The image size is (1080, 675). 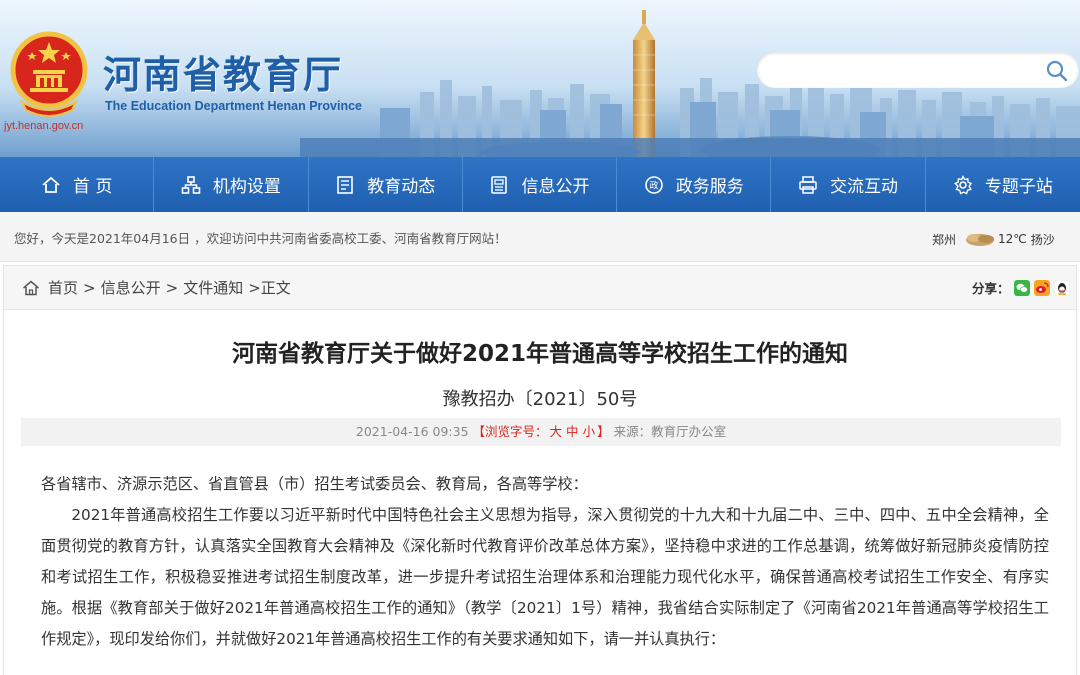 I want to click on article-title: 河南省教育厅关于做好2021年普通高等学校招生工作的通知, so click(x=539, y=354).